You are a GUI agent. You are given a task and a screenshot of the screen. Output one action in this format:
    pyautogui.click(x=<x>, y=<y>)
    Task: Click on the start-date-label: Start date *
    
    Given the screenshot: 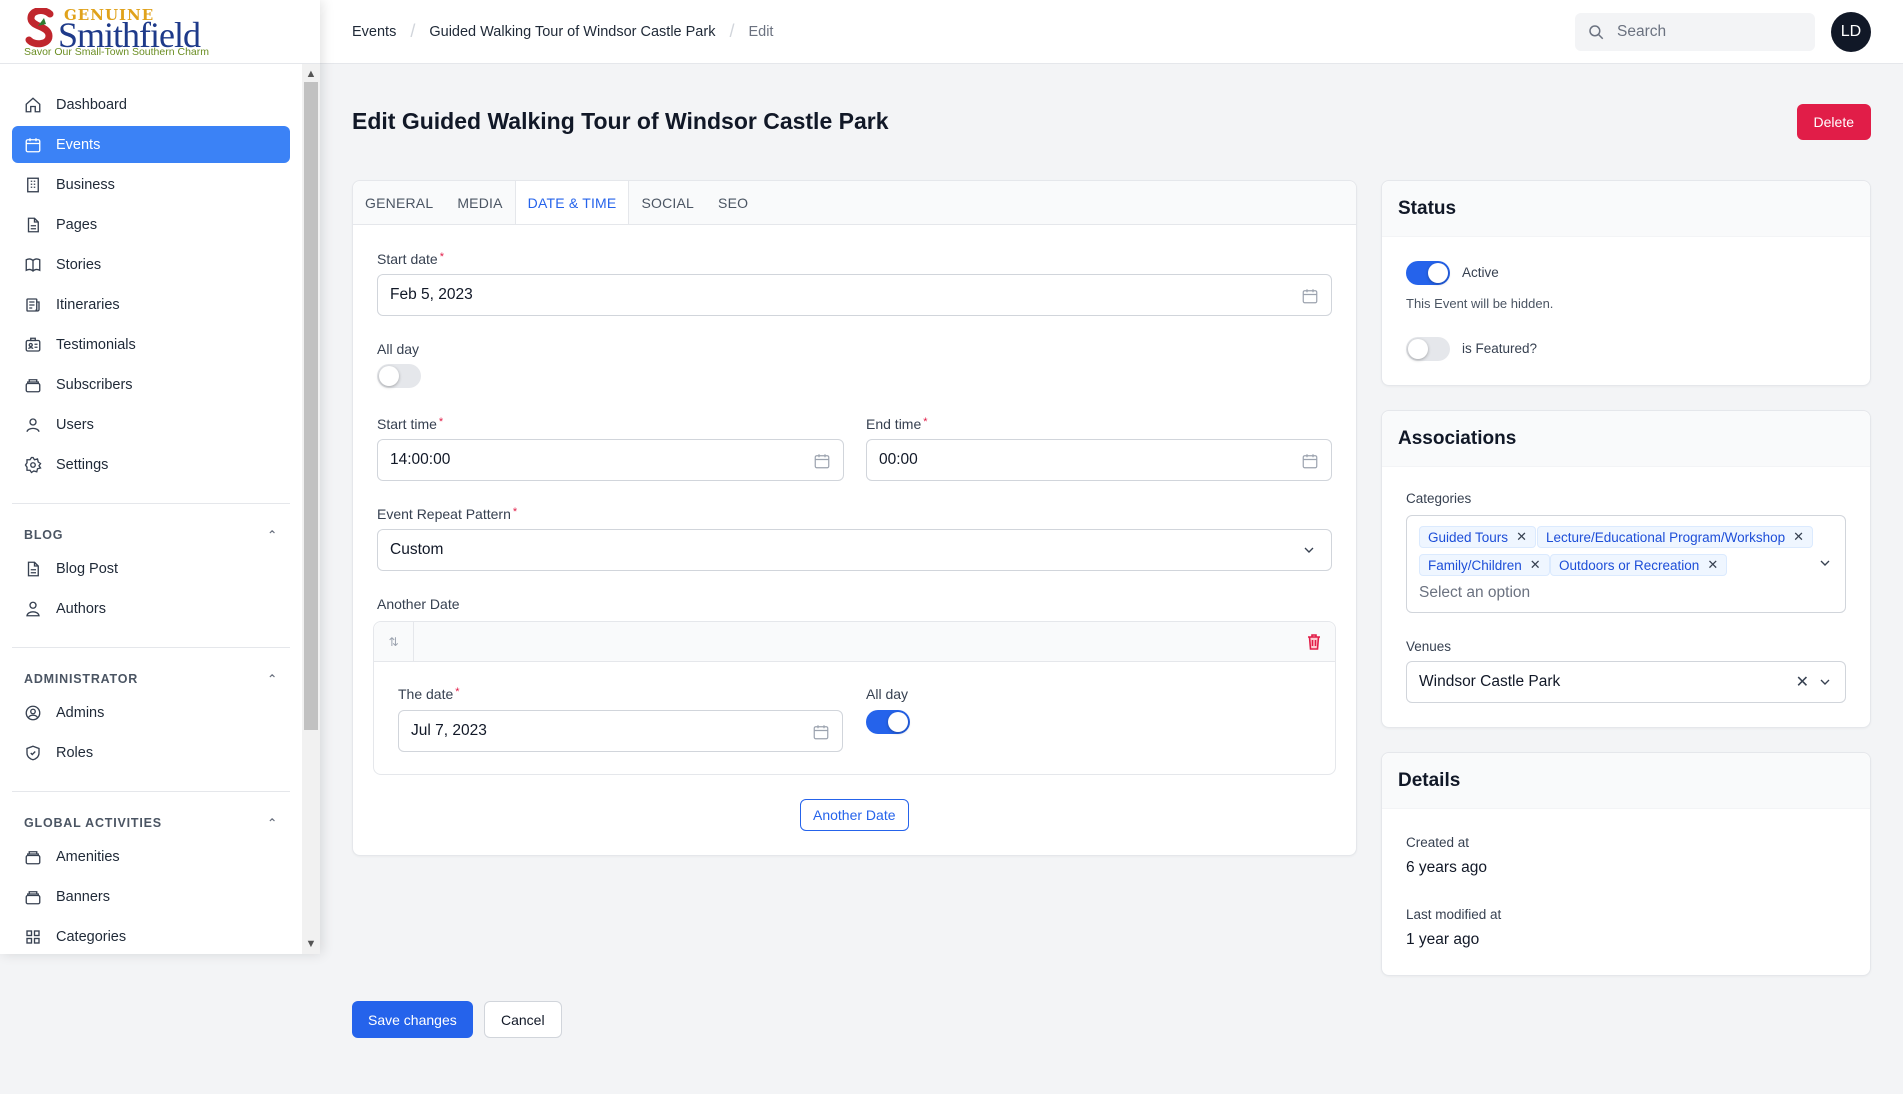 What is the action you would take?
    pyautogui.click(x=410, y=259)
    